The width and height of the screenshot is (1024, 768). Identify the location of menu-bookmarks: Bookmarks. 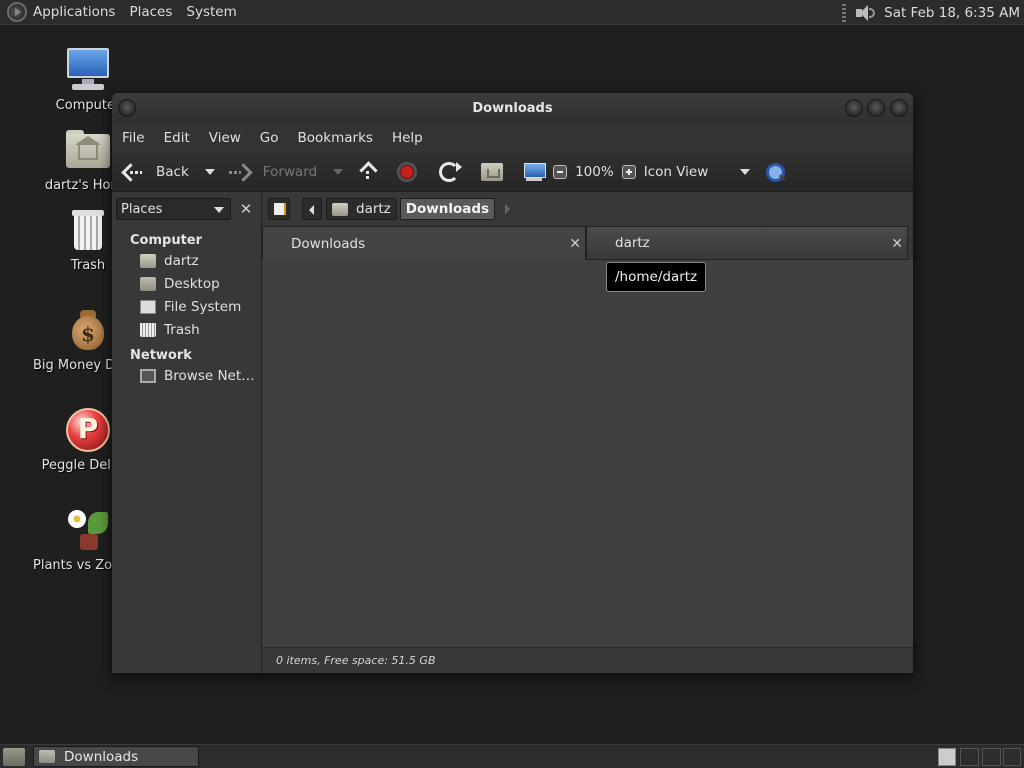
(335, 138).